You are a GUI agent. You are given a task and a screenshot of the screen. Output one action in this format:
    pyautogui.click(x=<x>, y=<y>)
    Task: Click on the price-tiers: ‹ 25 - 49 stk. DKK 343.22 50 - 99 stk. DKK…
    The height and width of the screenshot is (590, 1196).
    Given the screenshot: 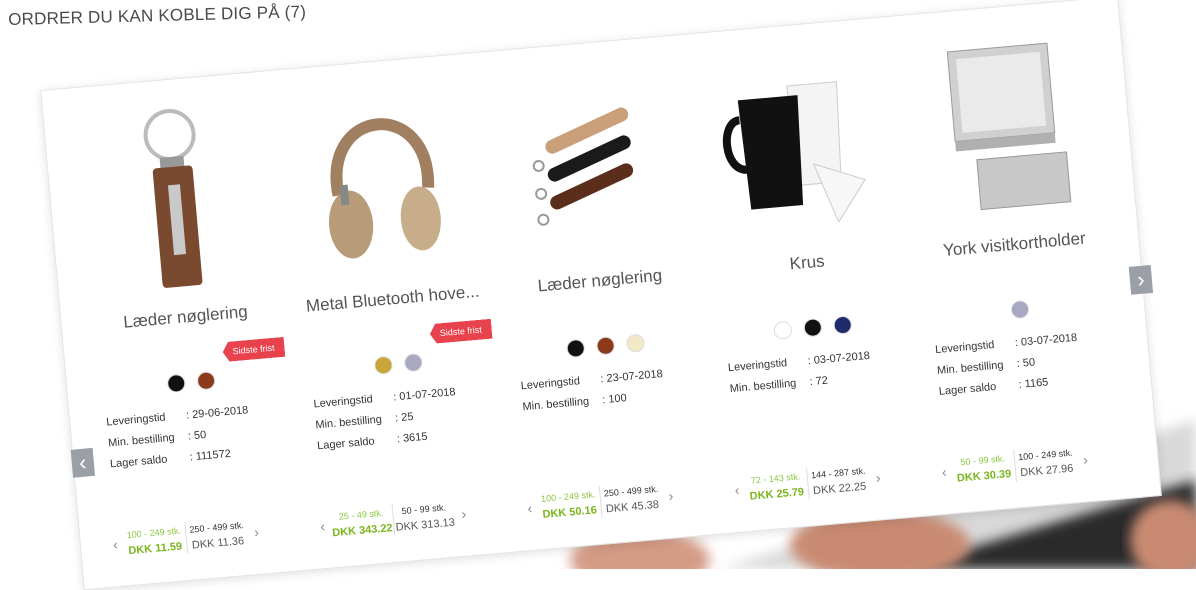 What is the action you would take?
    pyautogui.click(x=393, y=520)
    